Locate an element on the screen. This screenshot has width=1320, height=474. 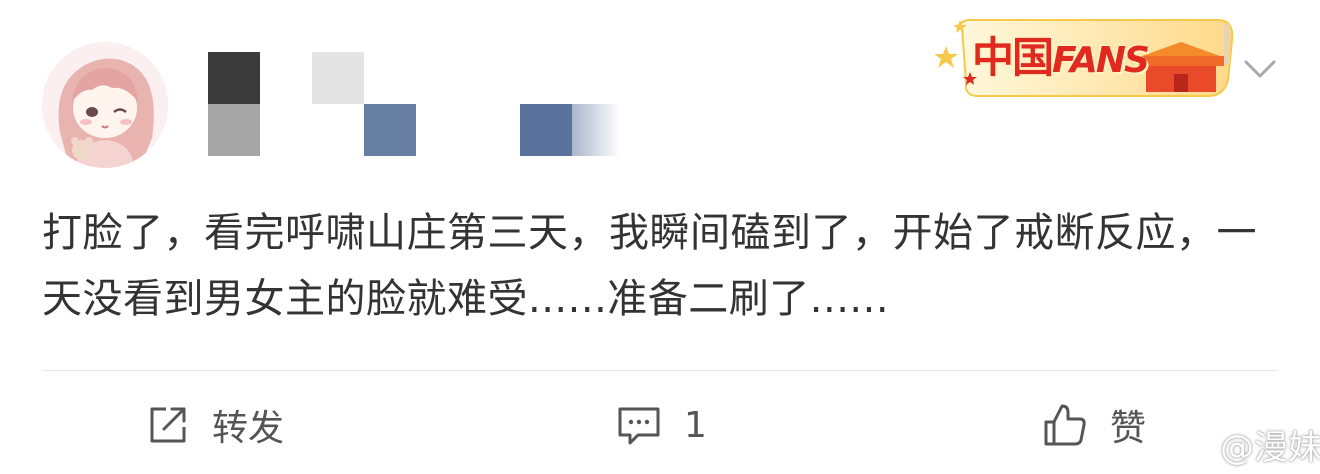
watermark-text: @漫妹 is located at coordinates (1270, 448).